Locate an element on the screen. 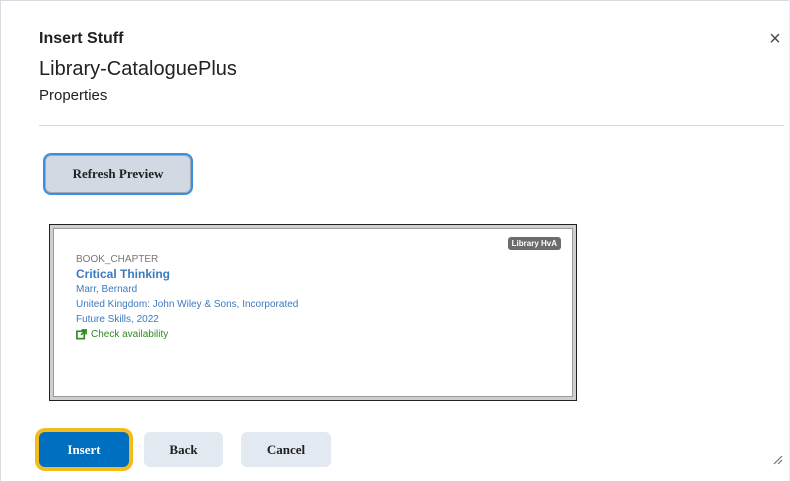  page-title: Library-CataloguePlus is located at coordinates (138, 69).